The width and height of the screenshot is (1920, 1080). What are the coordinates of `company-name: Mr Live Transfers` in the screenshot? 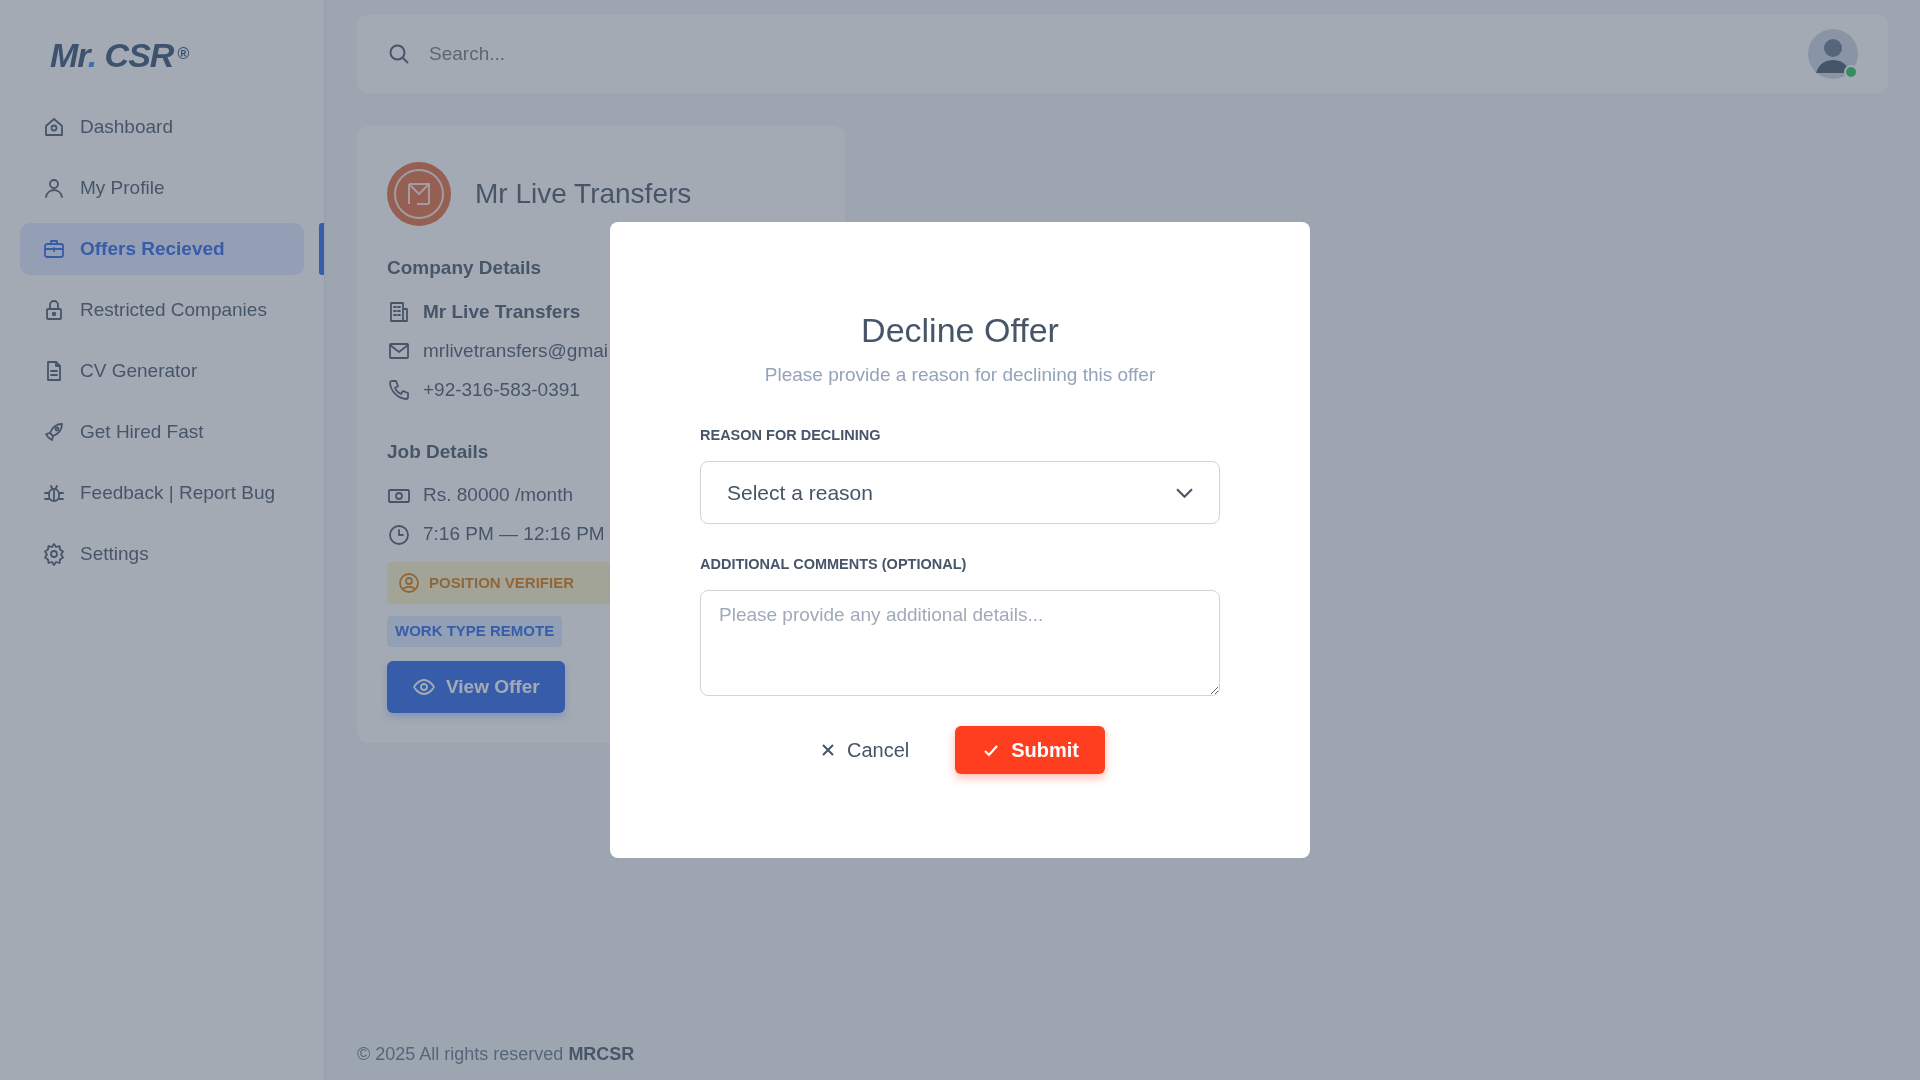 It's located at (583, 194).